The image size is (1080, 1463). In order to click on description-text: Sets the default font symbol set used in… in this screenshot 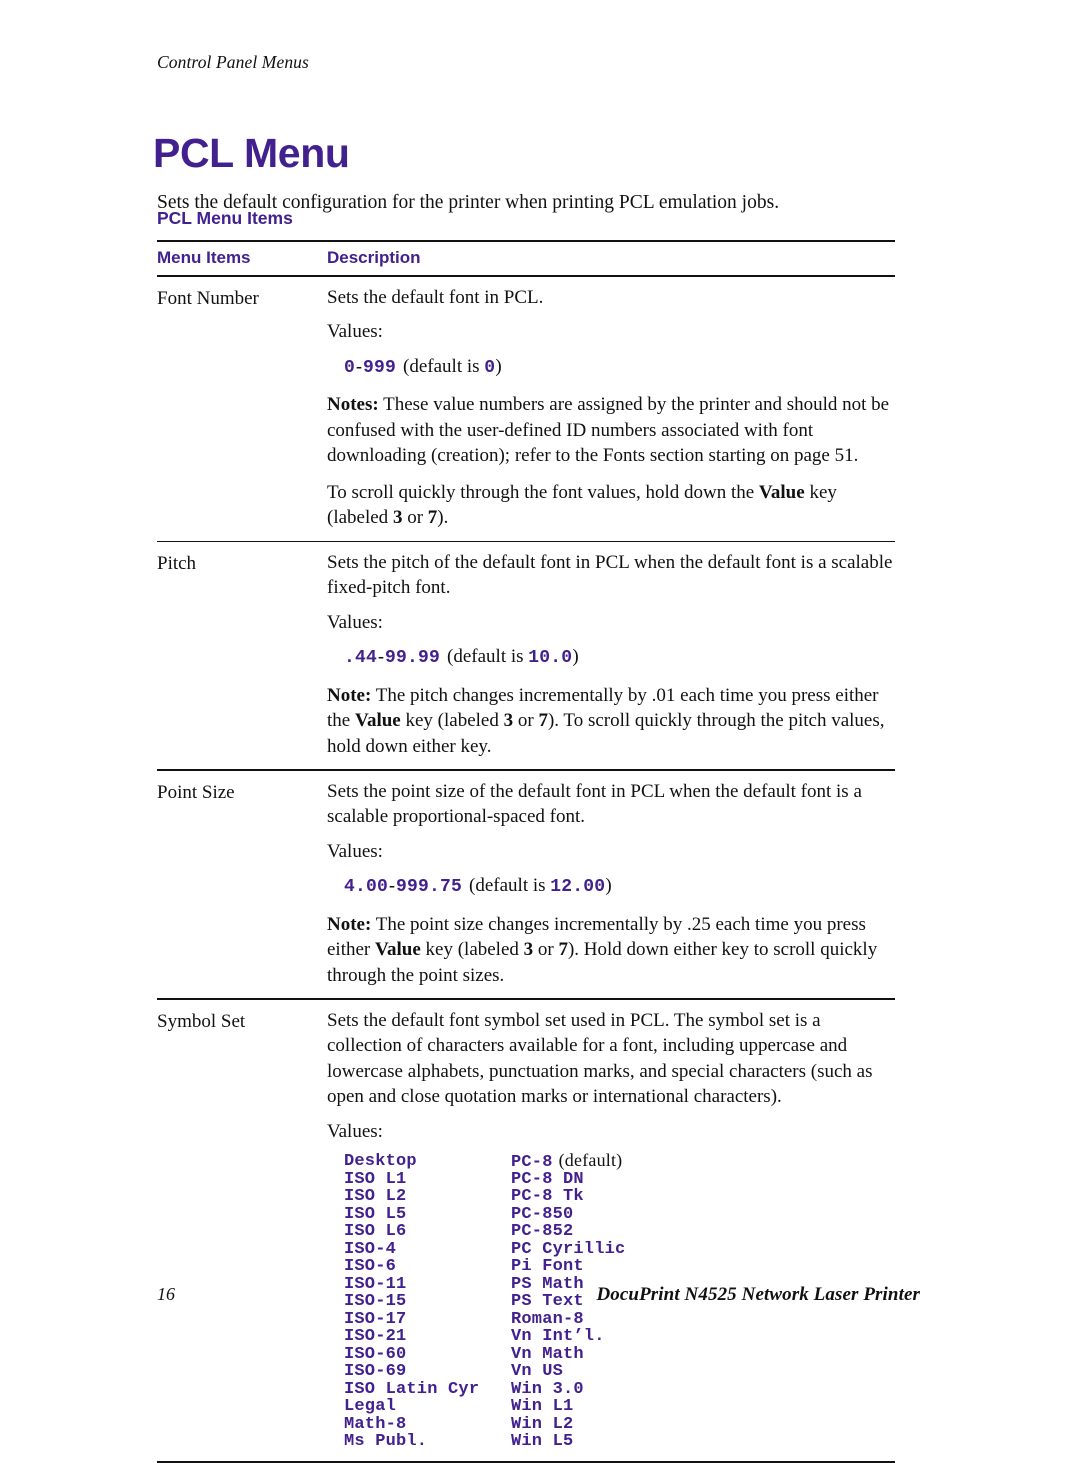, I will do `click(600, 1058)`.